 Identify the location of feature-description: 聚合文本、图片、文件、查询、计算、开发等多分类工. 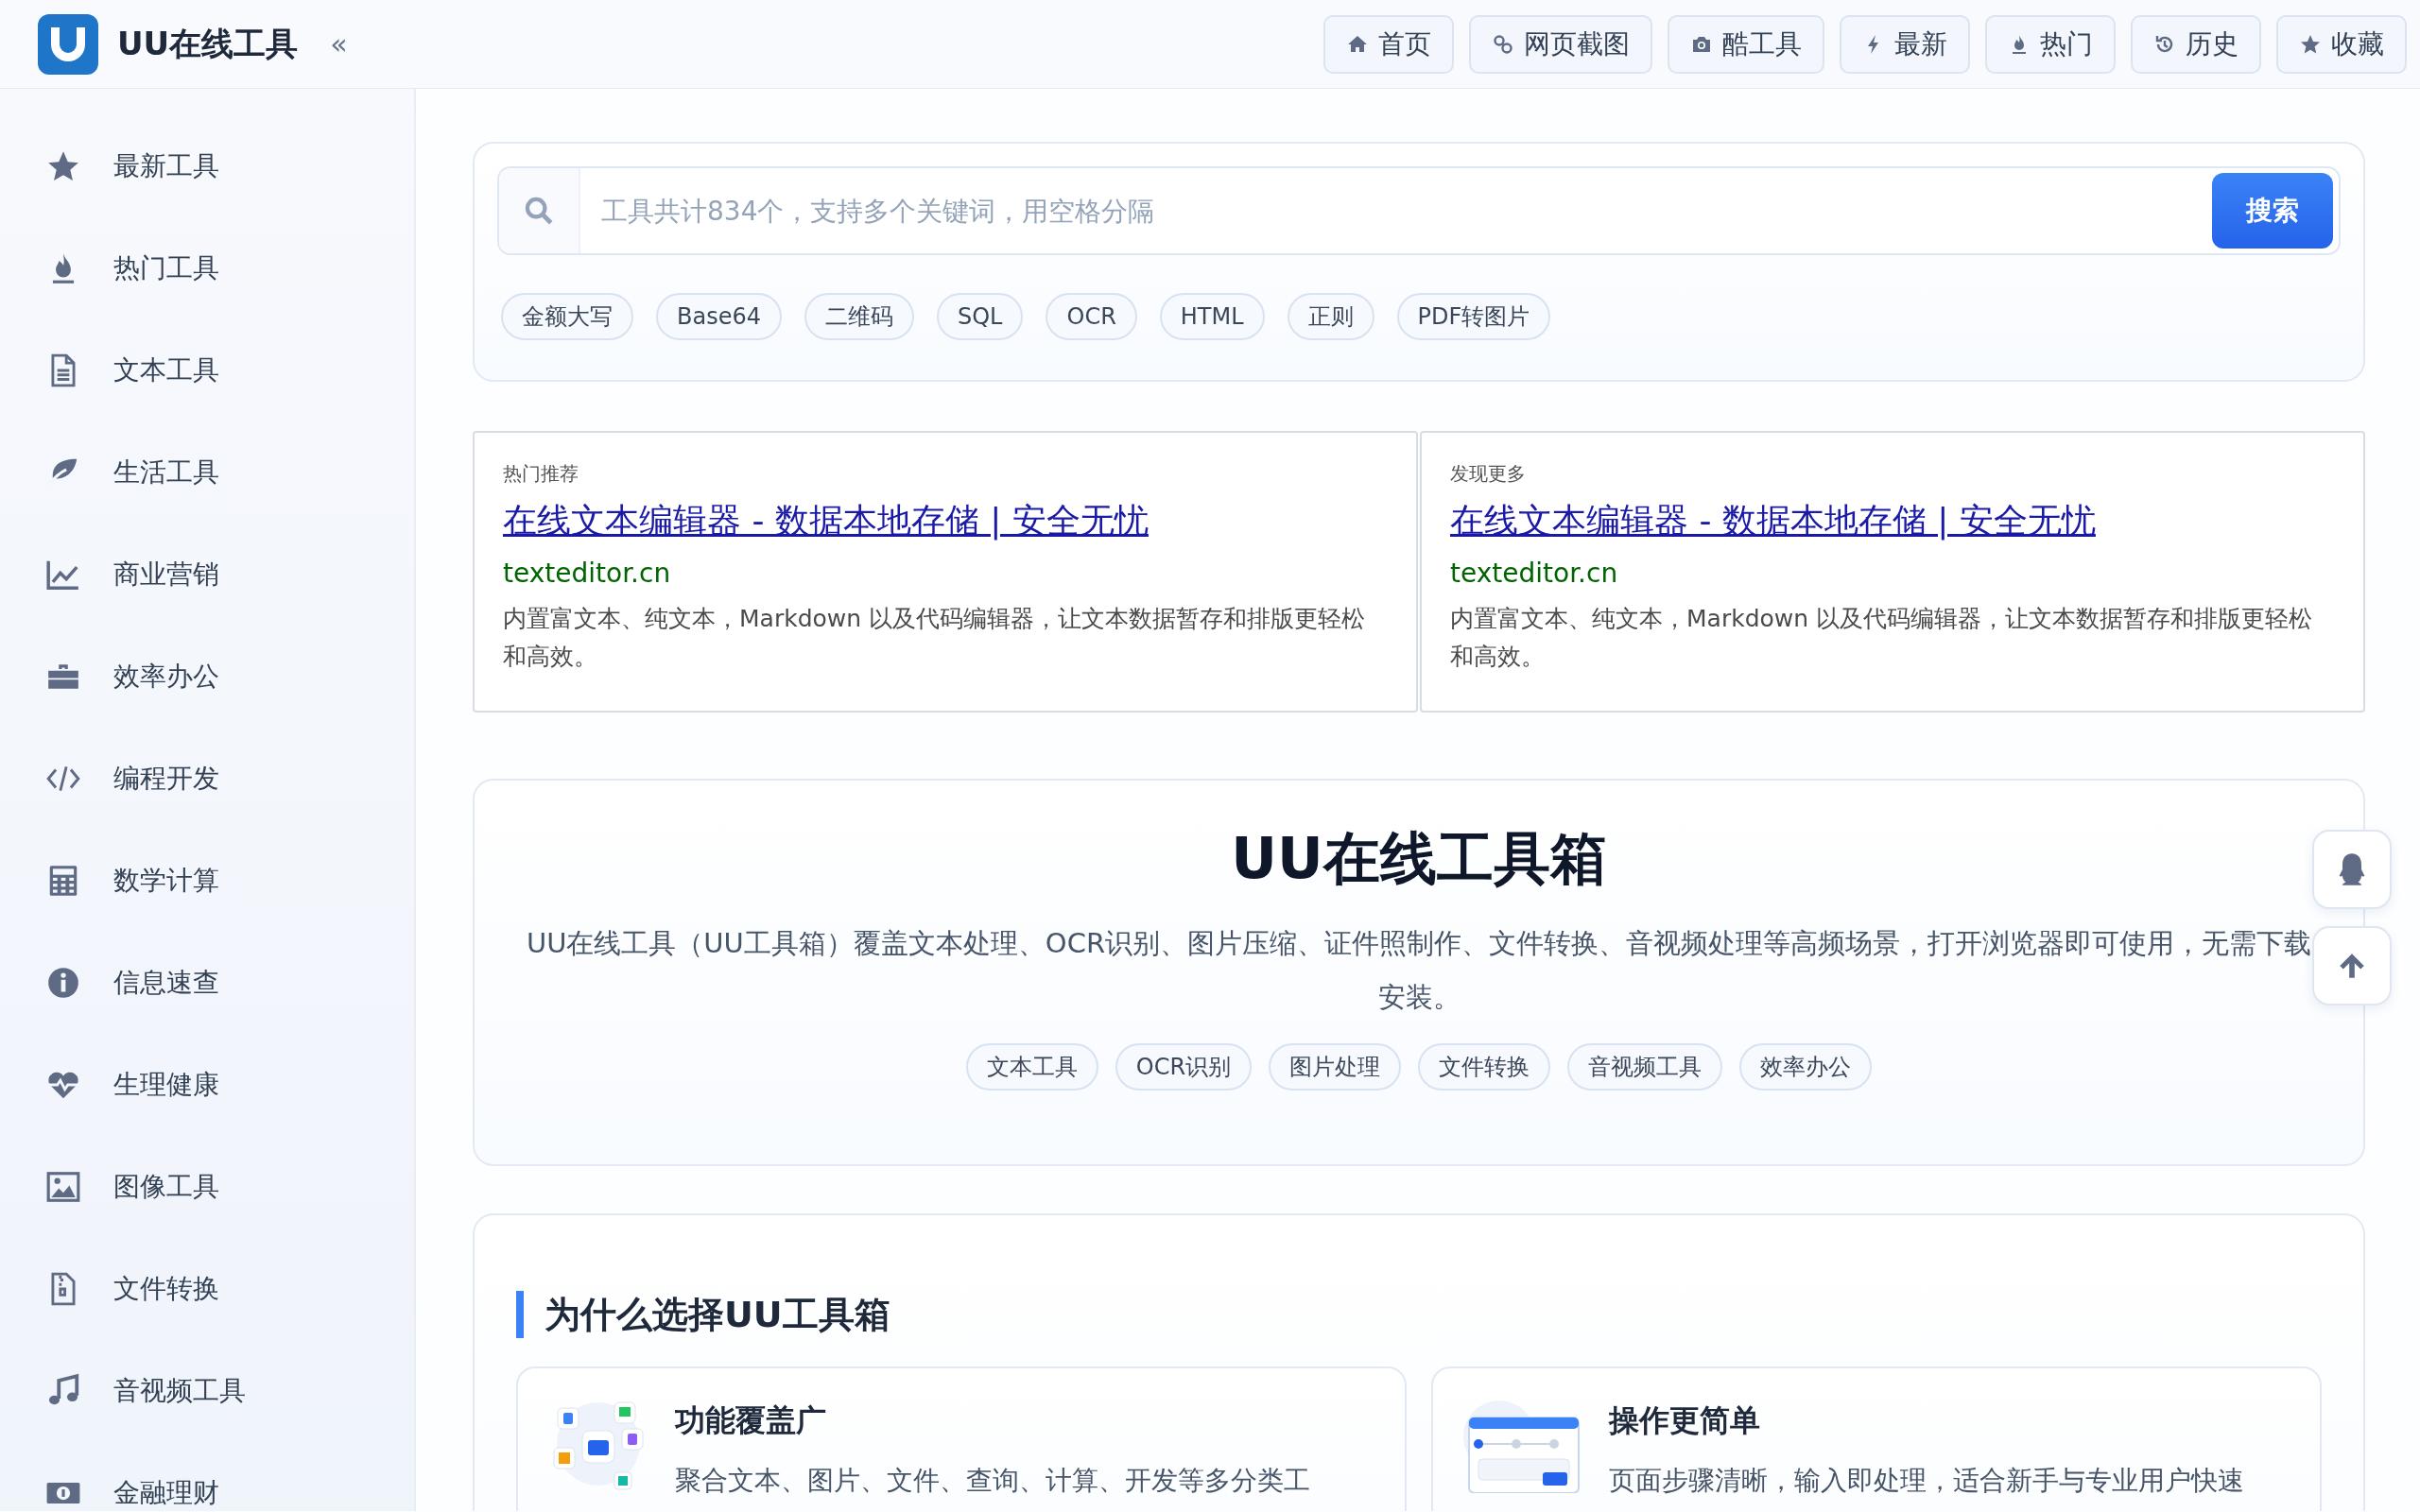
(992, 1481).